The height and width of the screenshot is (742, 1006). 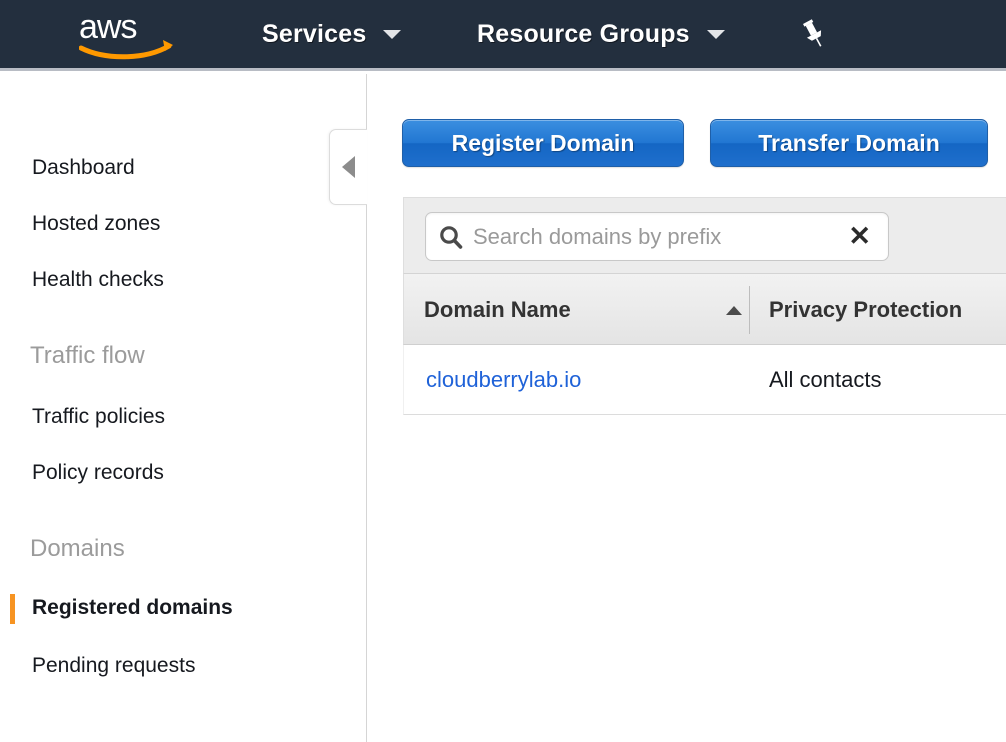 I want to click on sidebar-active-indicator, so click(x=12, y=609).